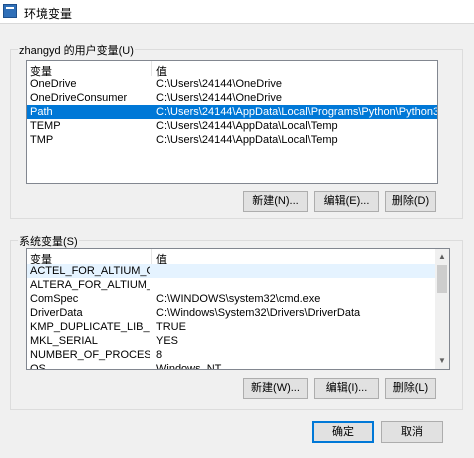  Describe the element at coordinates (159, 355) in the screenshot. I see `variable-value: 8` at that location.